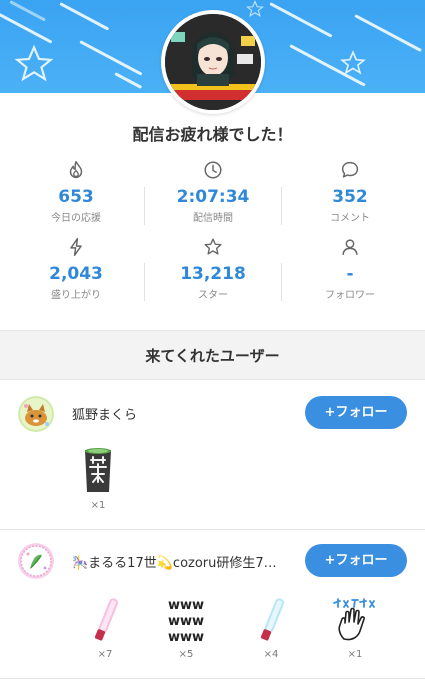  Describe the element at coordinates (213, 218) in the screenshot. I see `stat-label: 配信時間` at that location.